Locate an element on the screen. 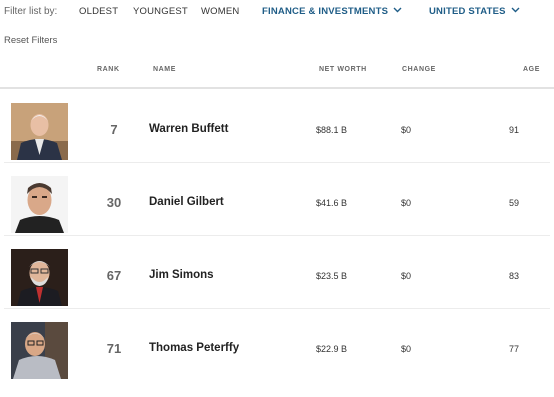 This screenshot has height=397, width=554. person-name: Thomas Peterffy is located at coordinates (194, 348).